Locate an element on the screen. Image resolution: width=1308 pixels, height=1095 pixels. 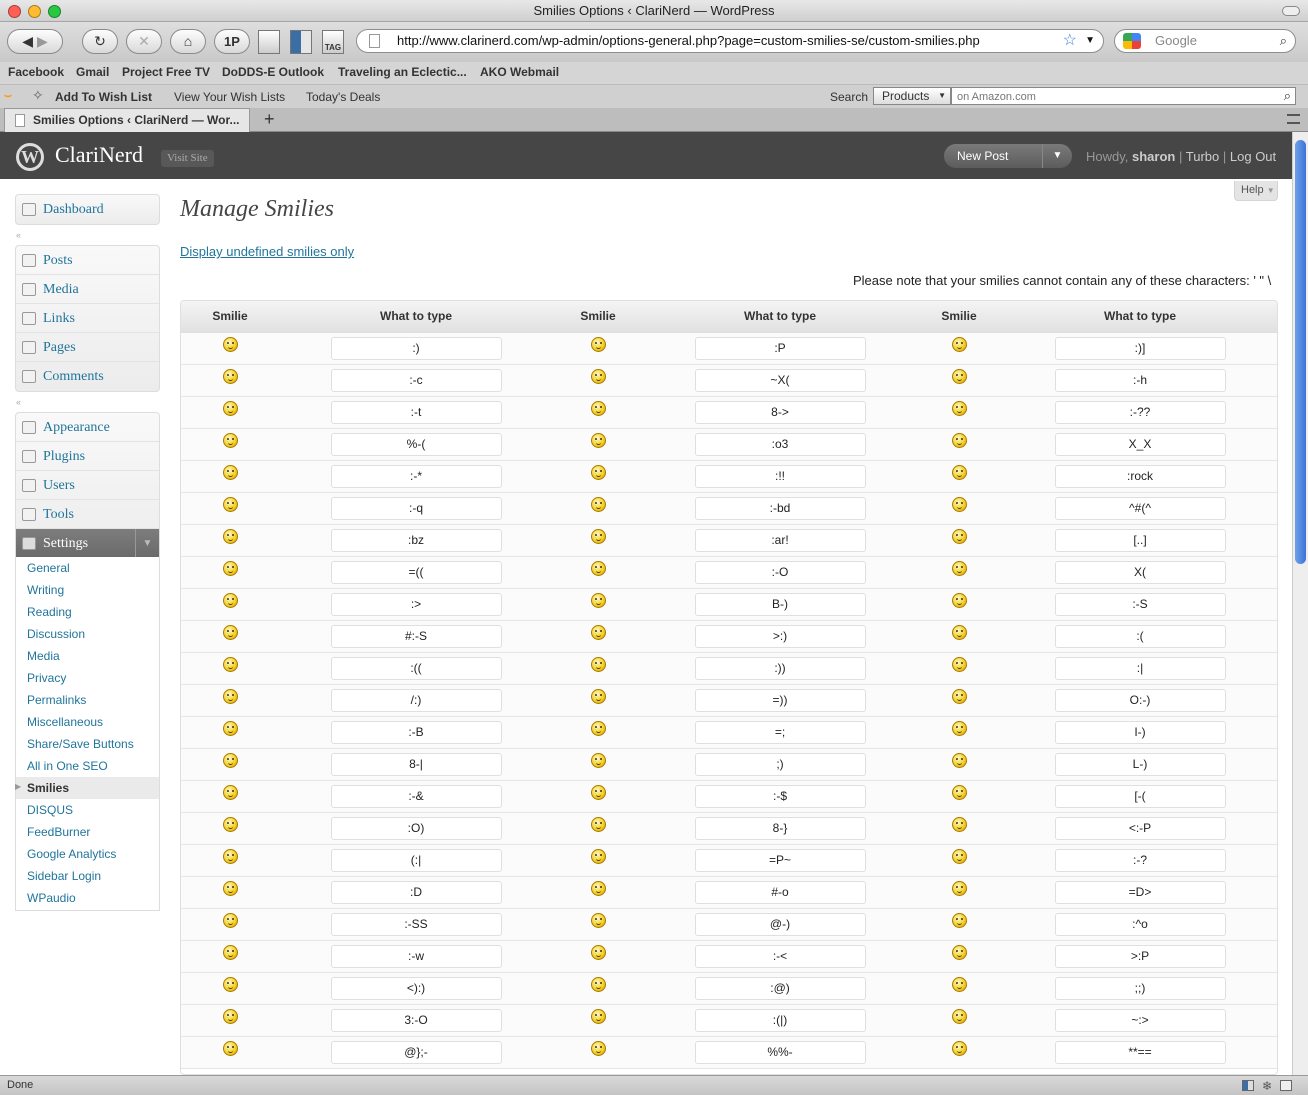
smilie-code-input: :rock is located at coordinates (1140, 476).